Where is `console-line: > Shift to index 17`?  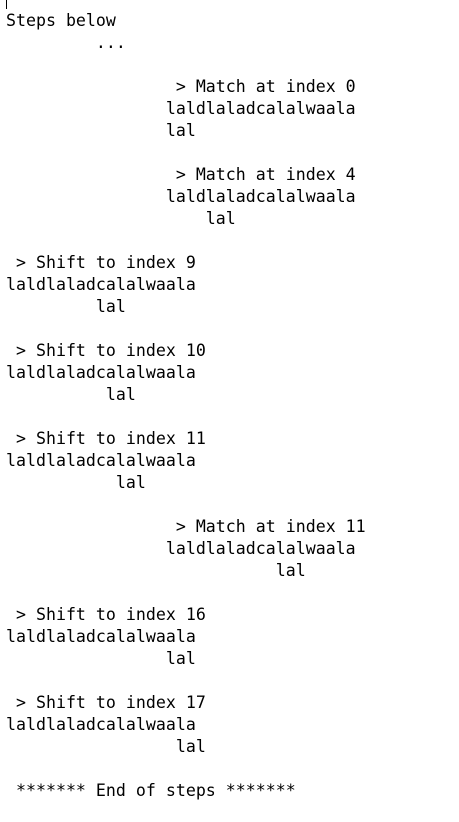 console-line: > Shift to index 17 is located at coordinates (106, 702).